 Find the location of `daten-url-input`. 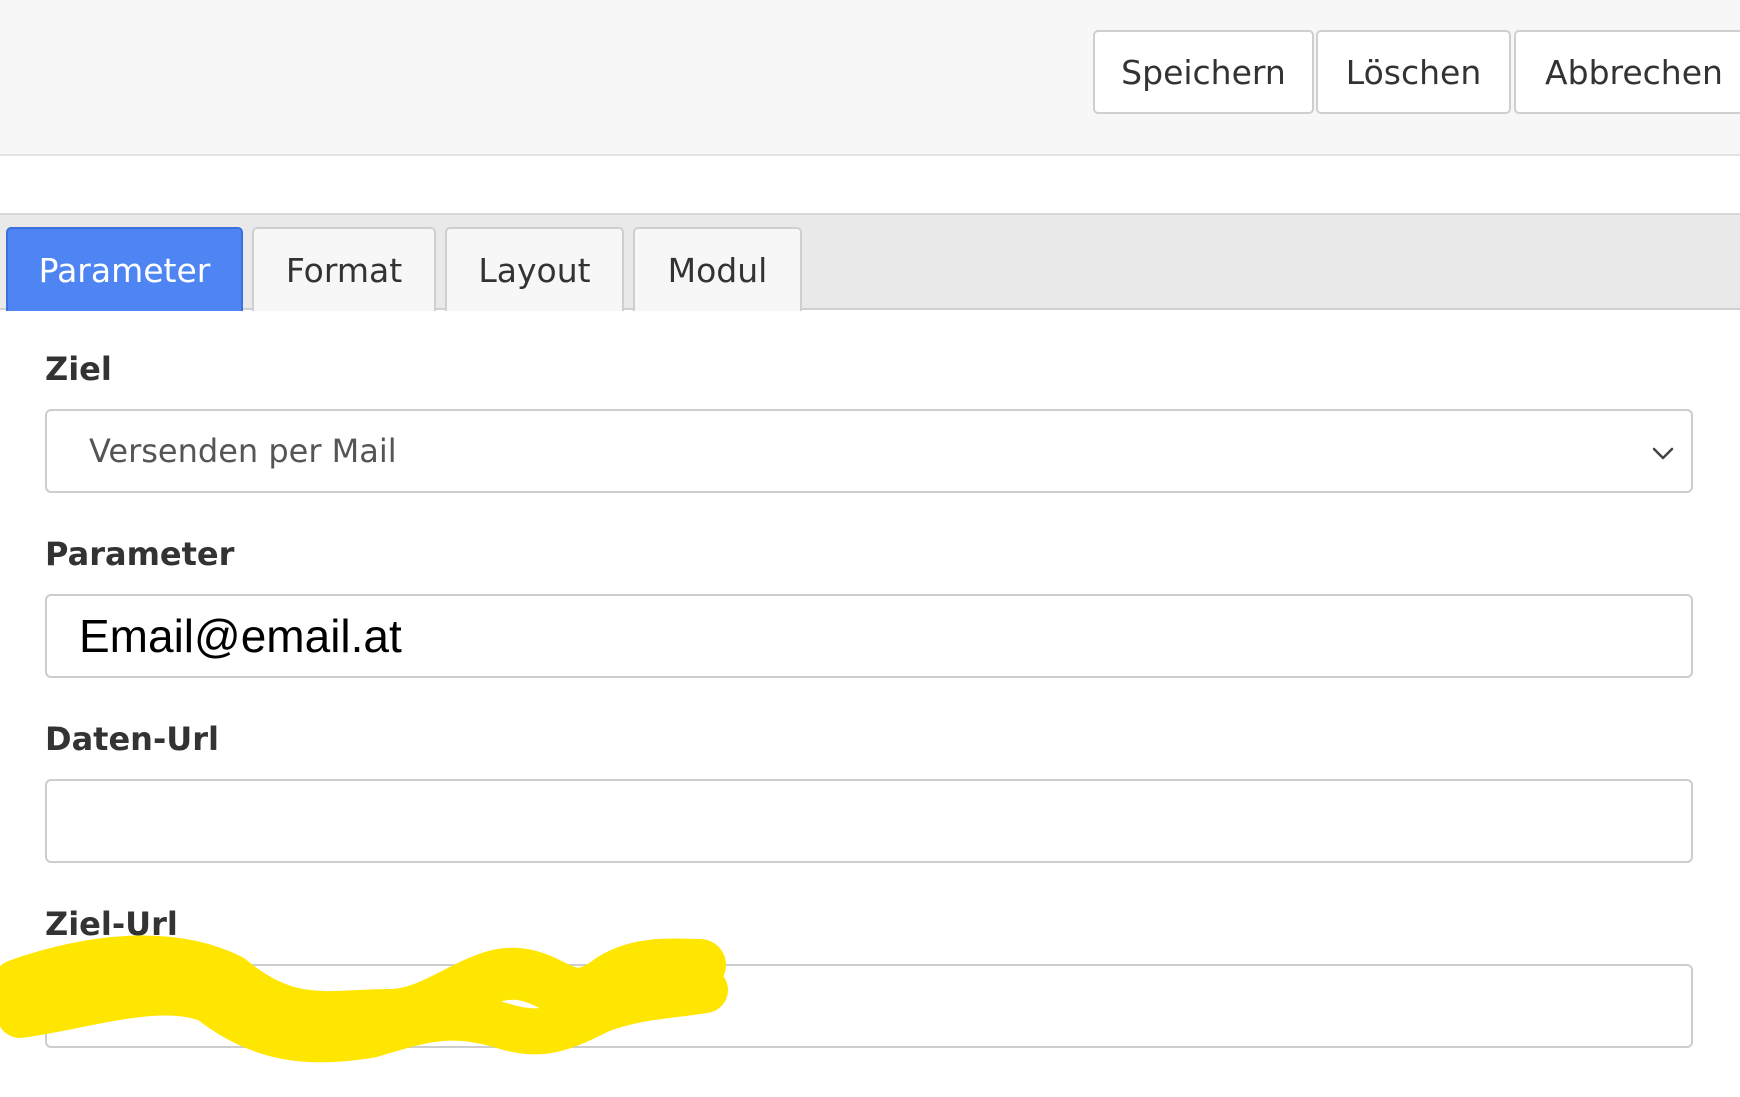

daten-url-input is located at coordinates (869, 821).